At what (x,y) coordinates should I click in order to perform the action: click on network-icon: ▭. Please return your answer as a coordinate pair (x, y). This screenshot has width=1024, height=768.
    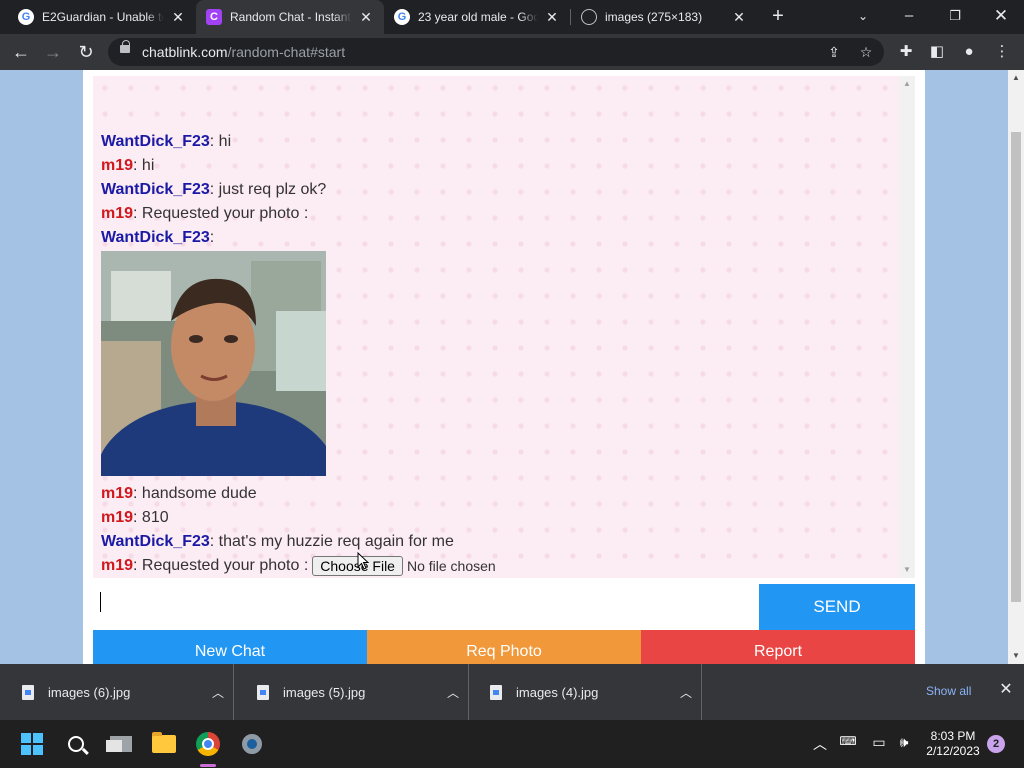
    Looking at the image, I should click on (879, 742).